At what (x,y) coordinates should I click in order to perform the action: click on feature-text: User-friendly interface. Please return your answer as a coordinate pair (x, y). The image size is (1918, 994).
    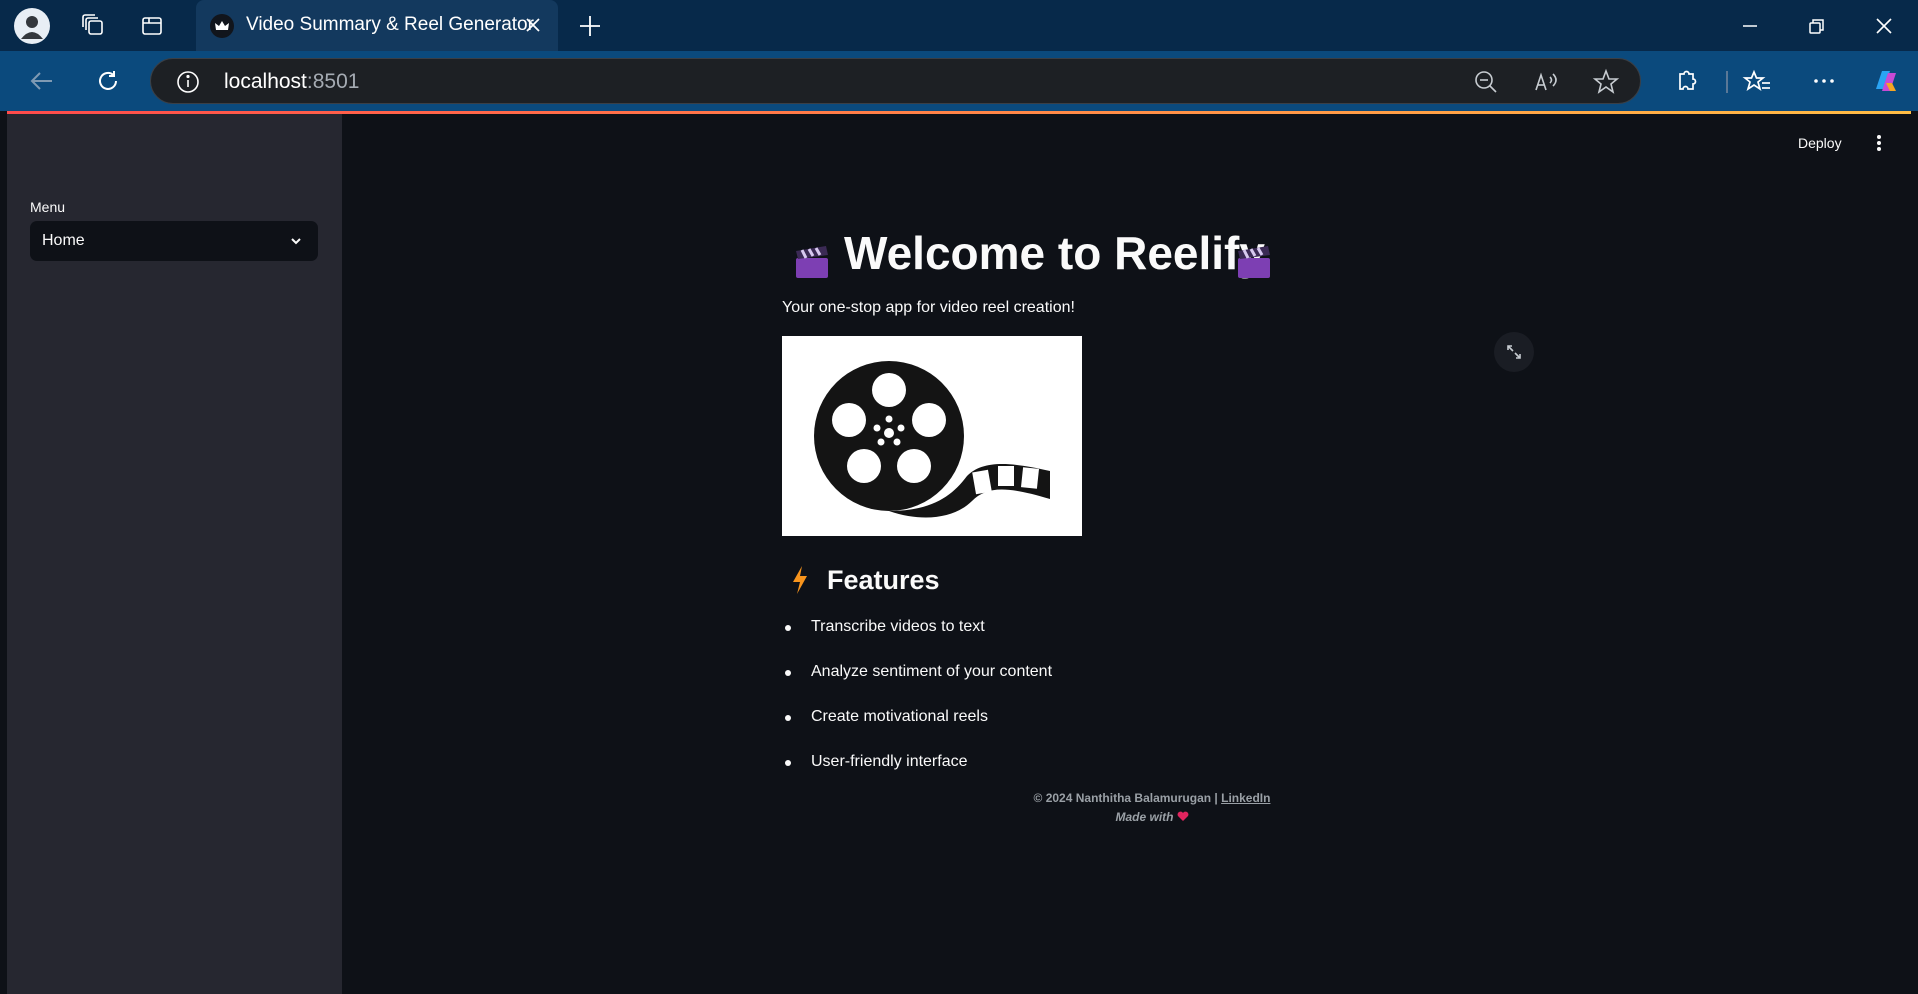
    Looking at the image, I should click on (889, 761).